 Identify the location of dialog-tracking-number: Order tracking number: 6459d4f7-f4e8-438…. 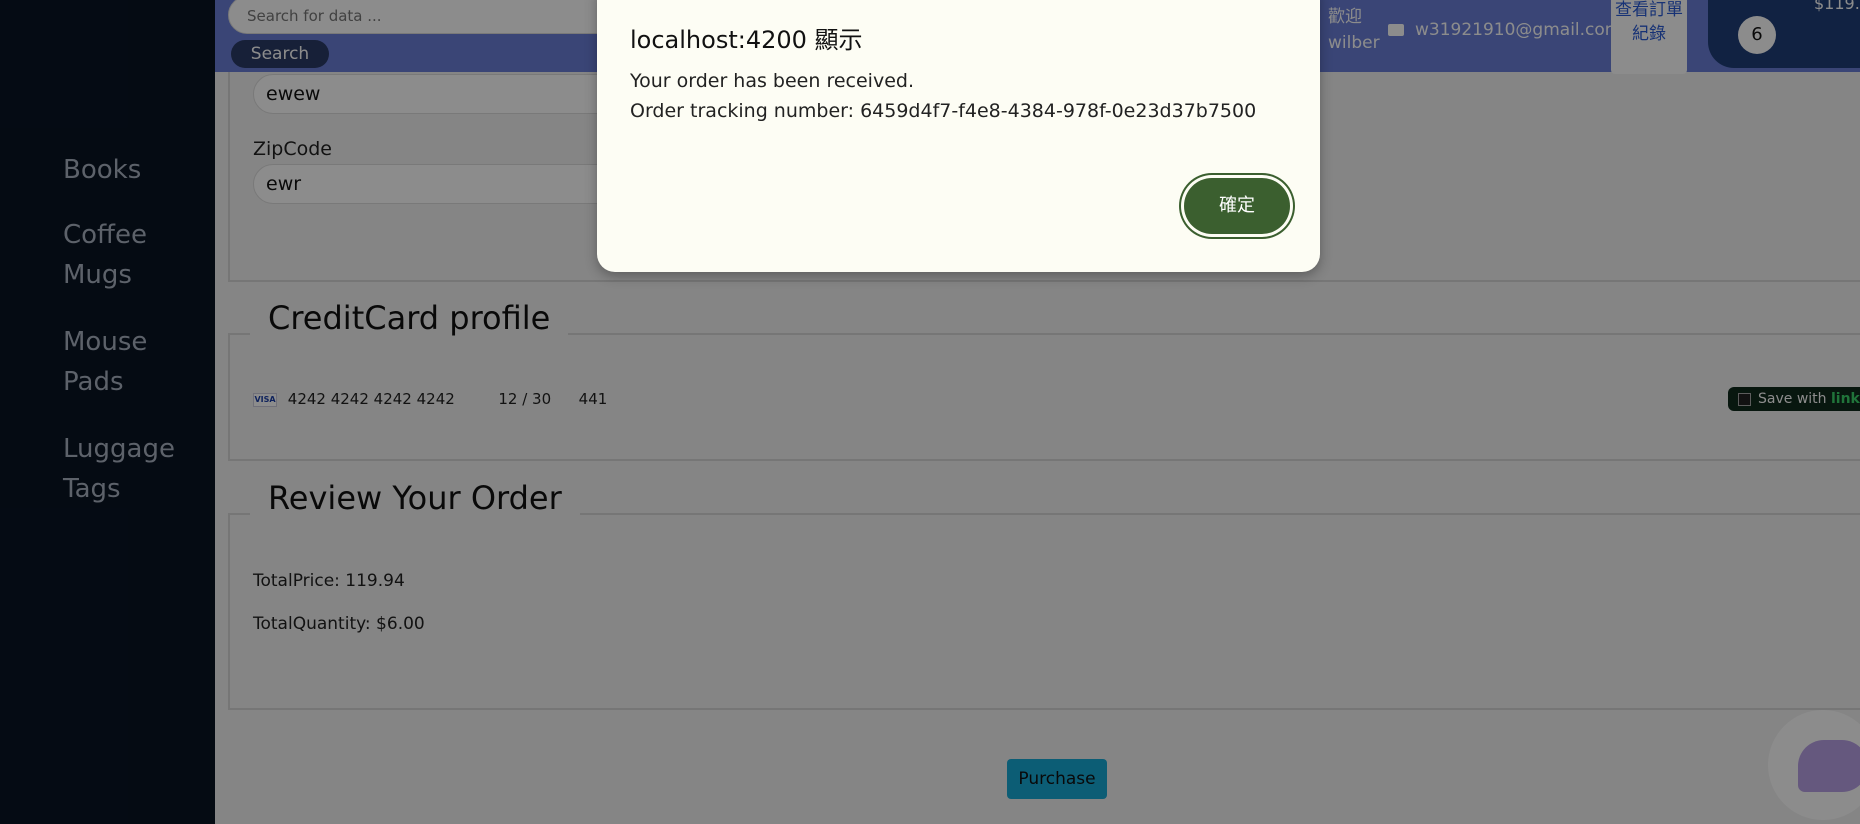
(943, 111).